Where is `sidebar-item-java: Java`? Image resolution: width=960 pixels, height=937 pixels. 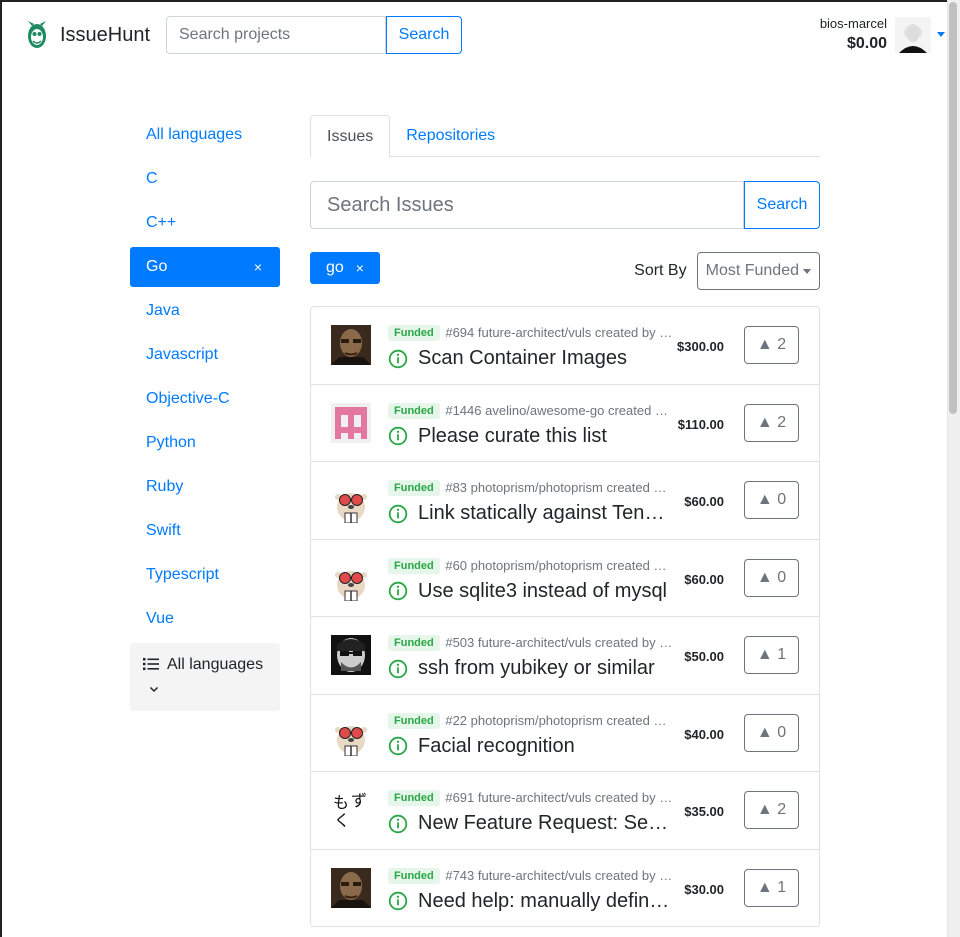 sidebar-item-java: Java is located at coordinates (205, 311).